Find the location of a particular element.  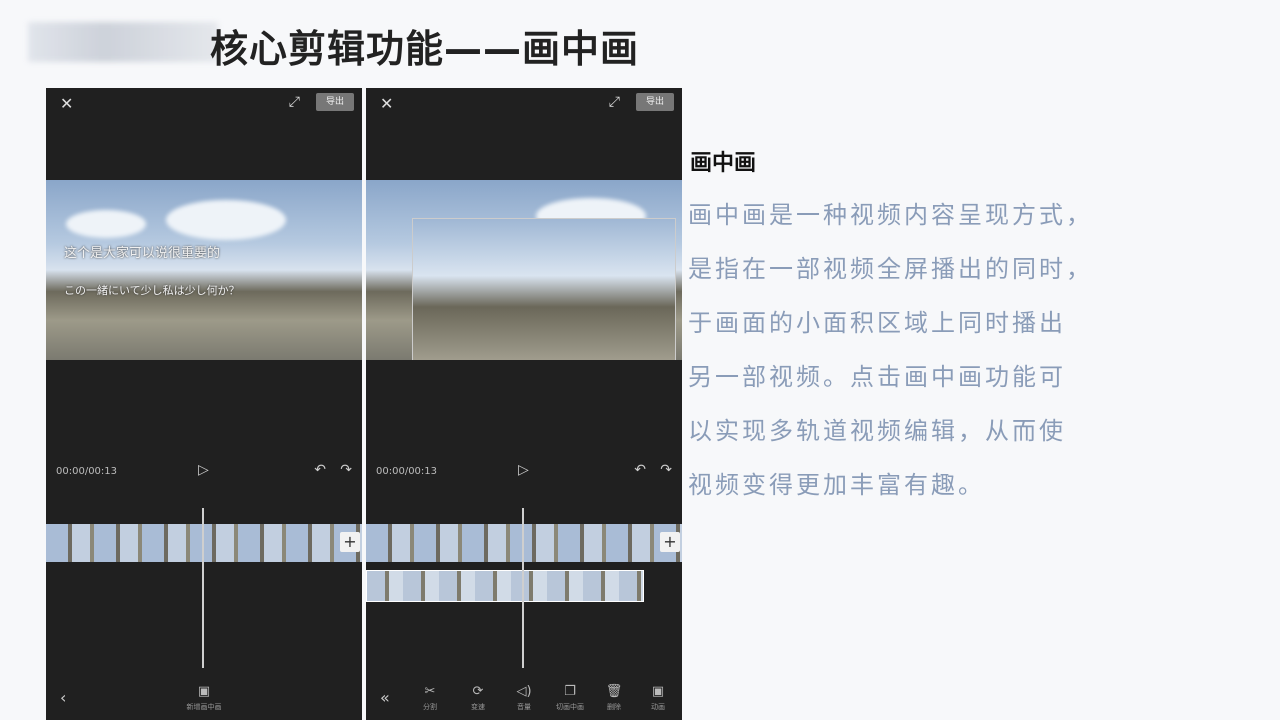

back-icon: ‹ is located at coordinates (63, 697).